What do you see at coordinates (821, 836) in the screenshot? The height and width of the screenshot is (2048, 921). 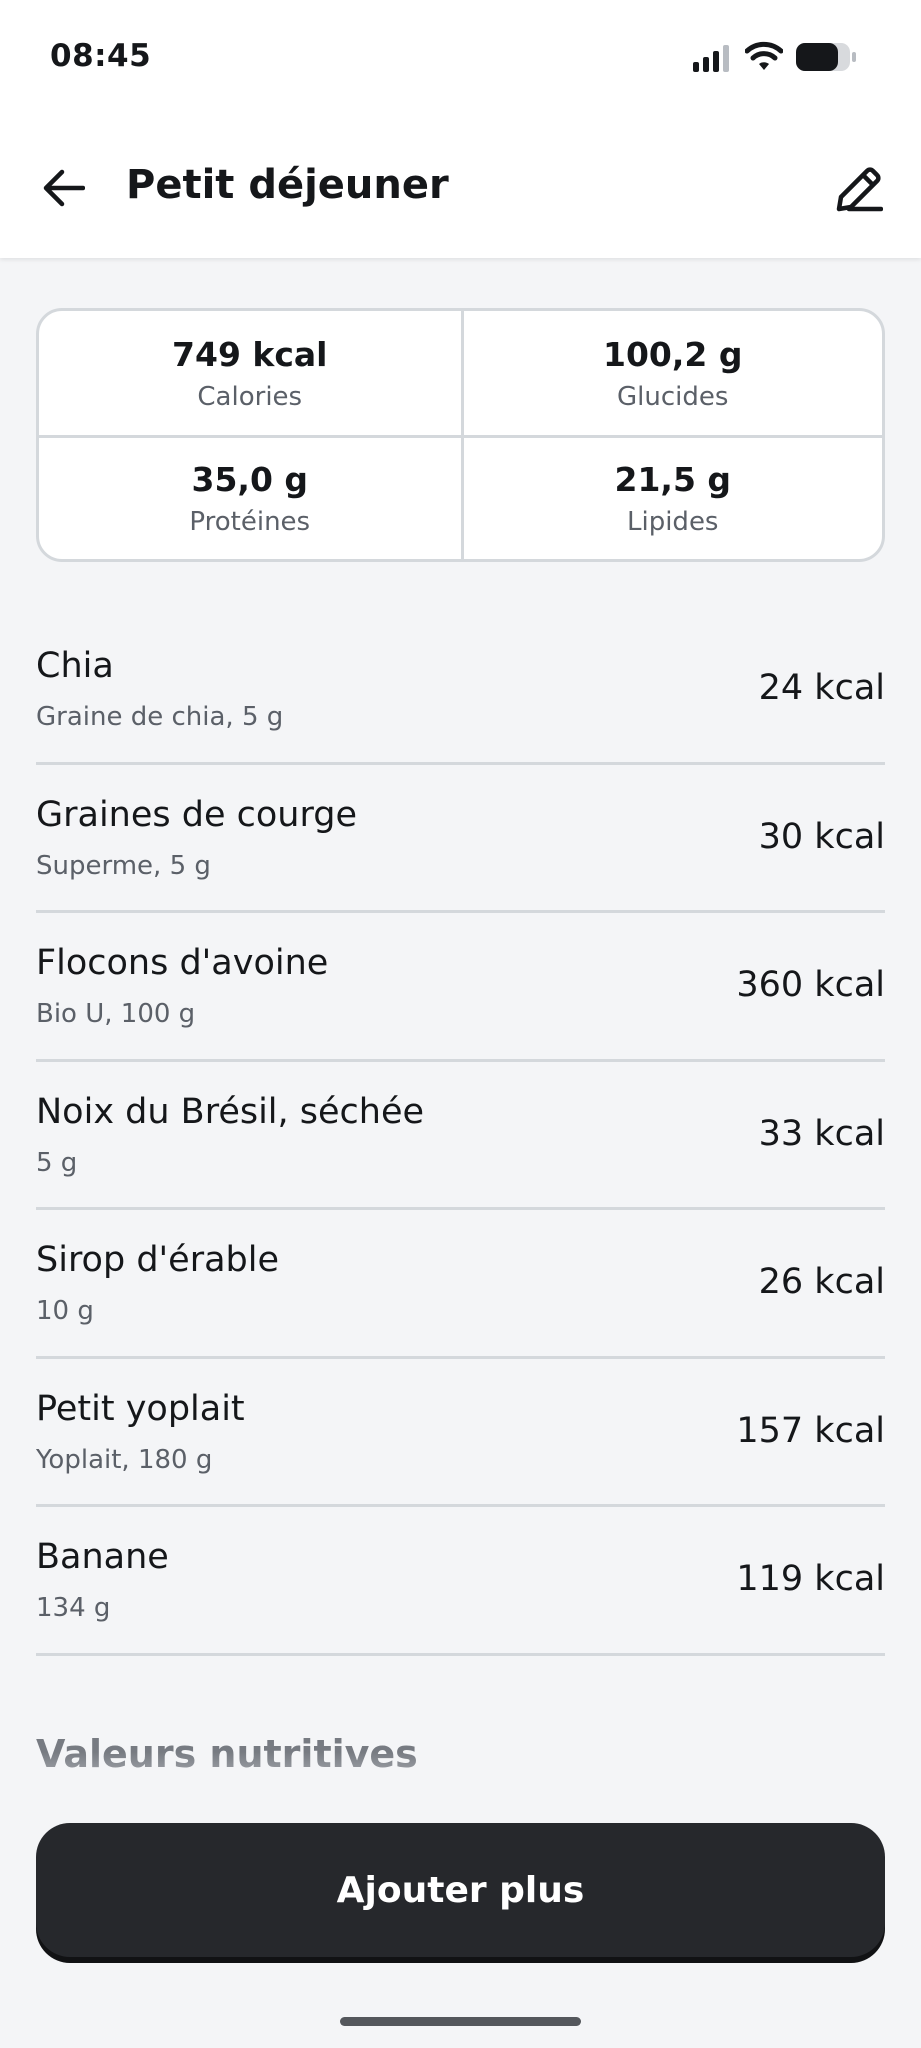 I see `food-kcal: 30 kcal` at bounding box center [821, 836].